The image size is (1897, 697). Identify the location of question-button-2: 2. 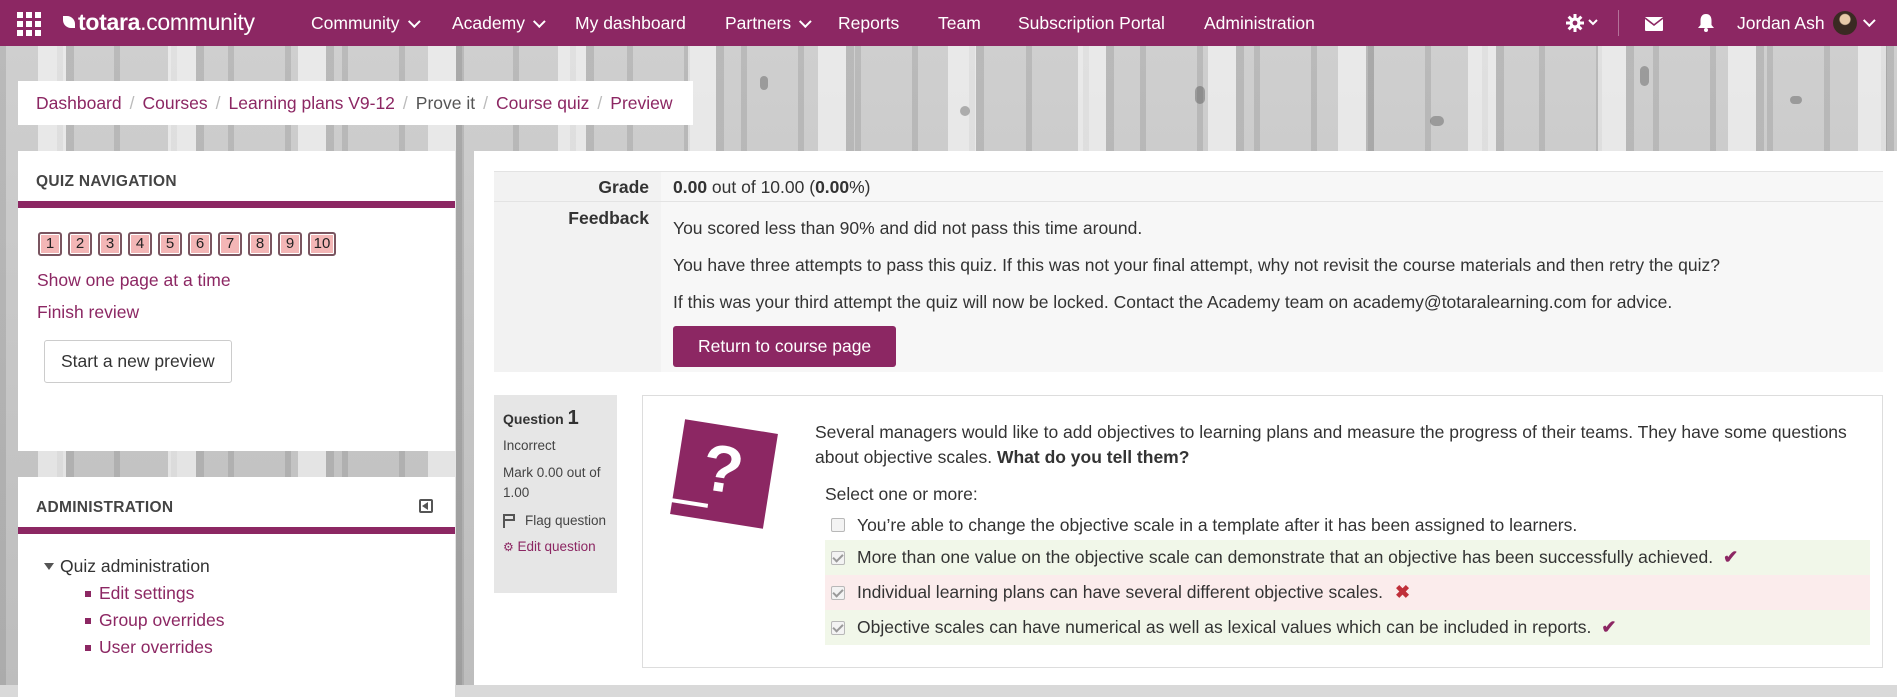
(80, 244).